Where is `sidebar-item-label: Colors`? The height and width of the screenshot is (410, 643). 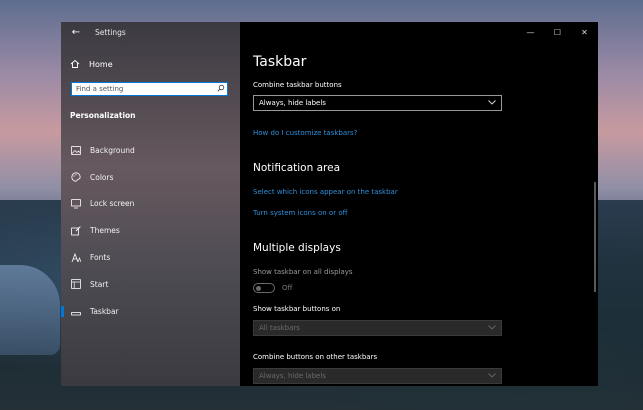 sidebar-item-label: Colors is located at coordinates (102, 177).